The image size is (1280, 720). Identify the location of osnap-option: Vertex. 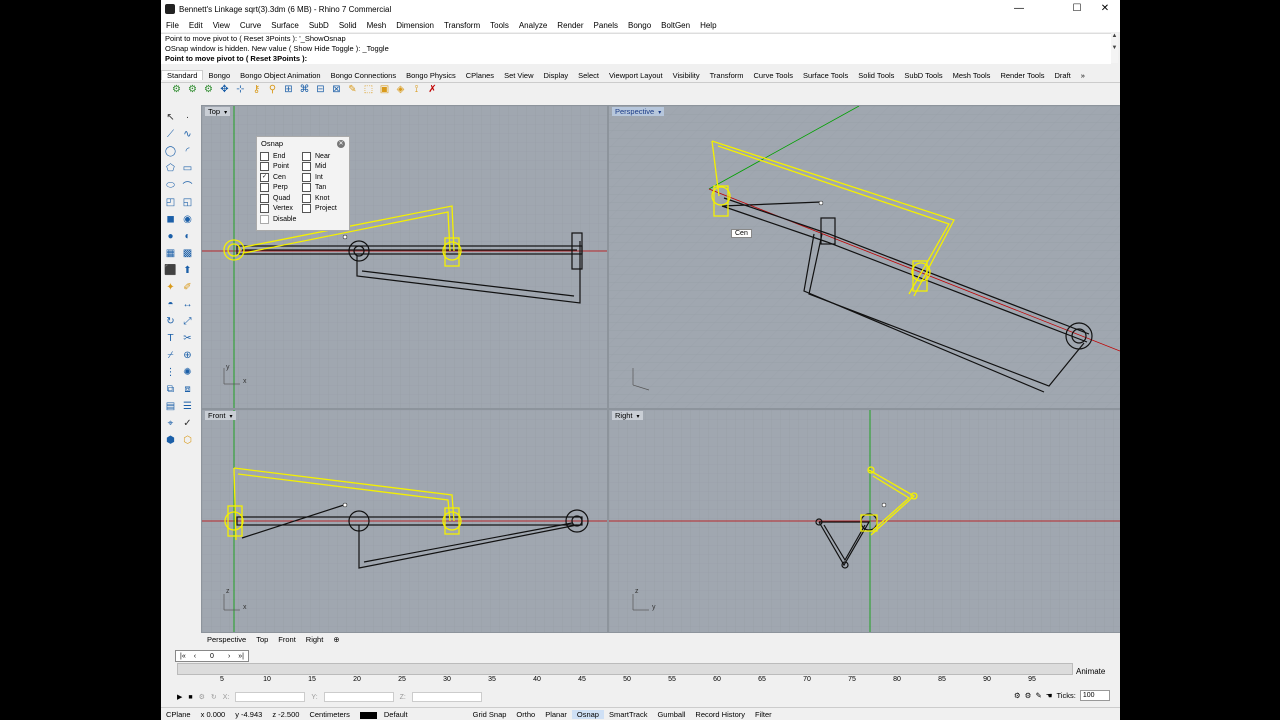
(281, 209).